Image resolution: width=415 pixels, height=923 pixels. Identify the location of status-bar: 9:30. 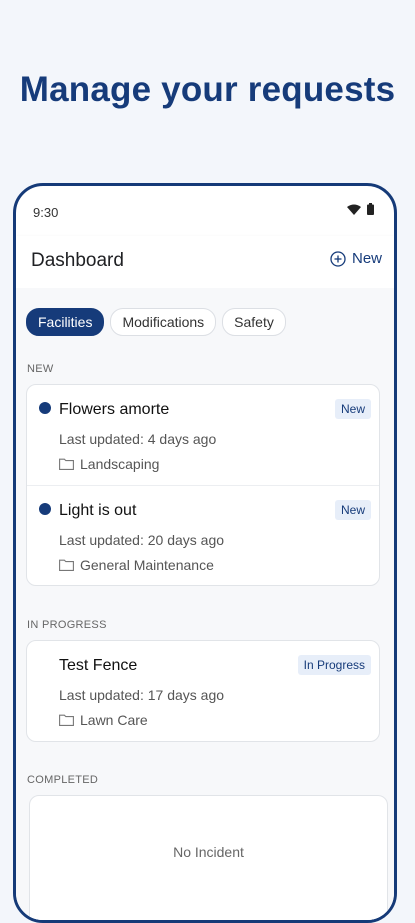
(205, 211).